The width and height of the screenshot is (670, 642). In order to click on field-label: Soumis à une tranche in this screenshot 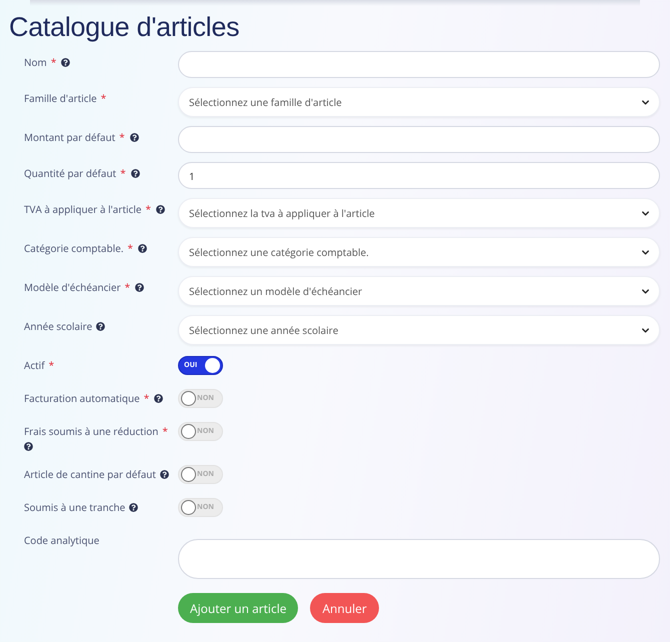, I will do `click(75, 507)`.